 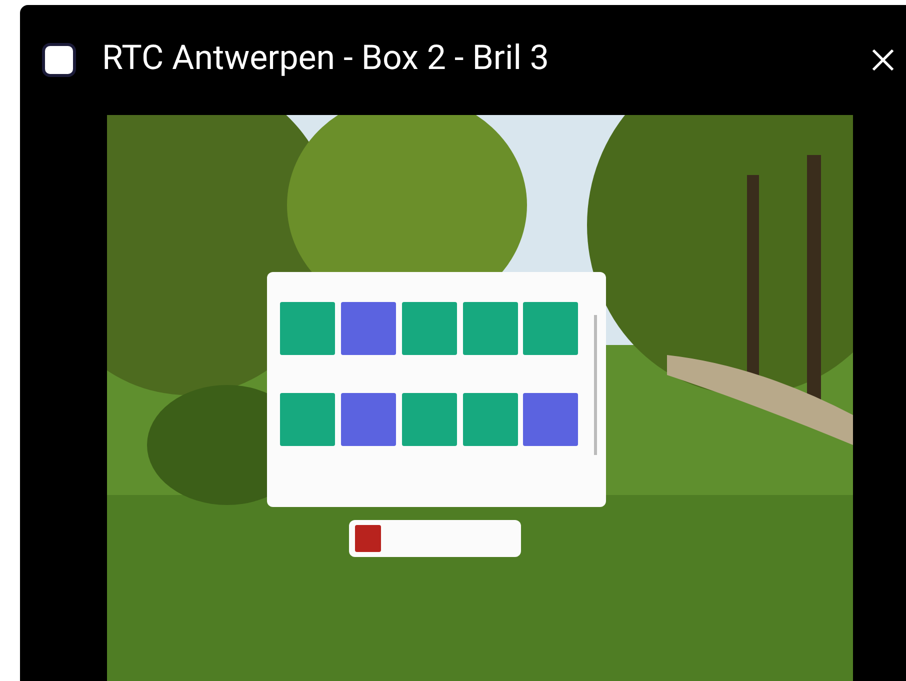 I want to click on close-icon, so click(x=883, y=60).